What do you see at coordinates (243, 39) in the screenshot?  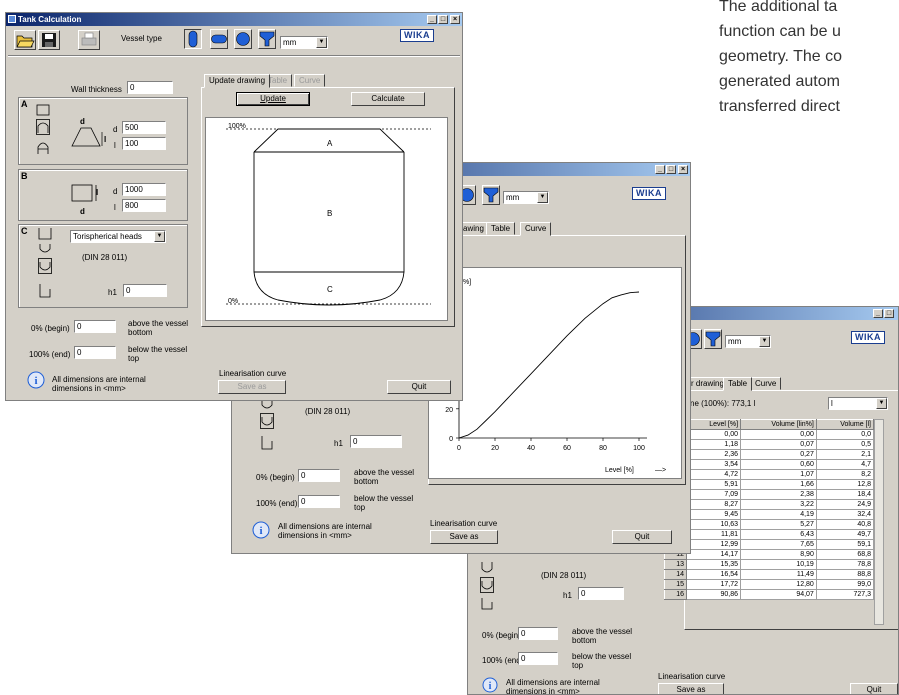 I see `vessel-type-sphere-icon` at bounding box center [243, 39].